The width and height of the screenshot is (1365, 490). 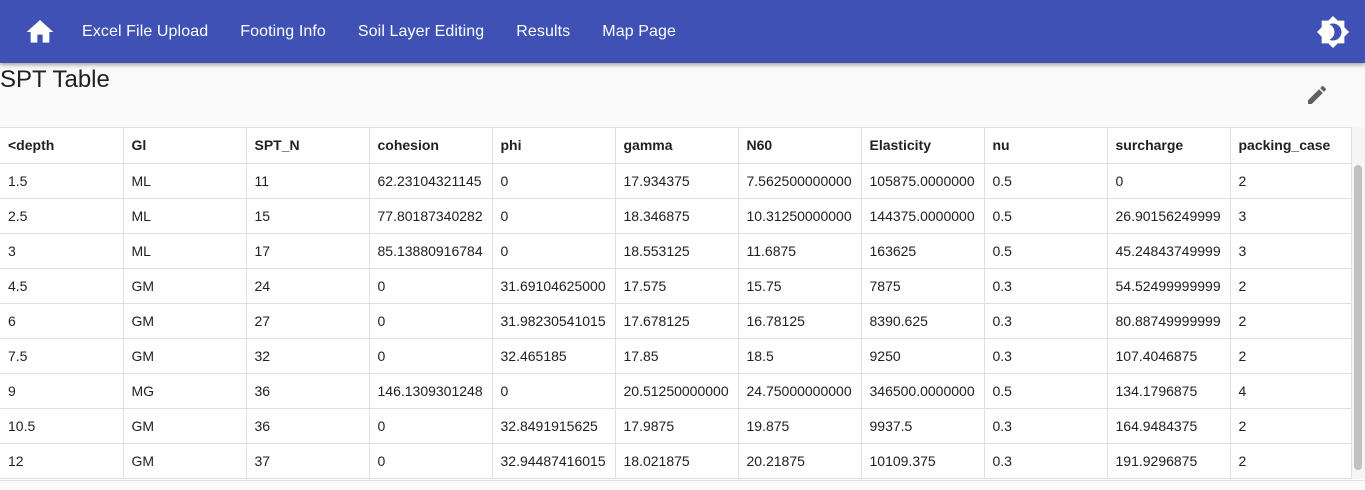 I want to click on table-cell: 18.553125, so click(x=677, y=251).